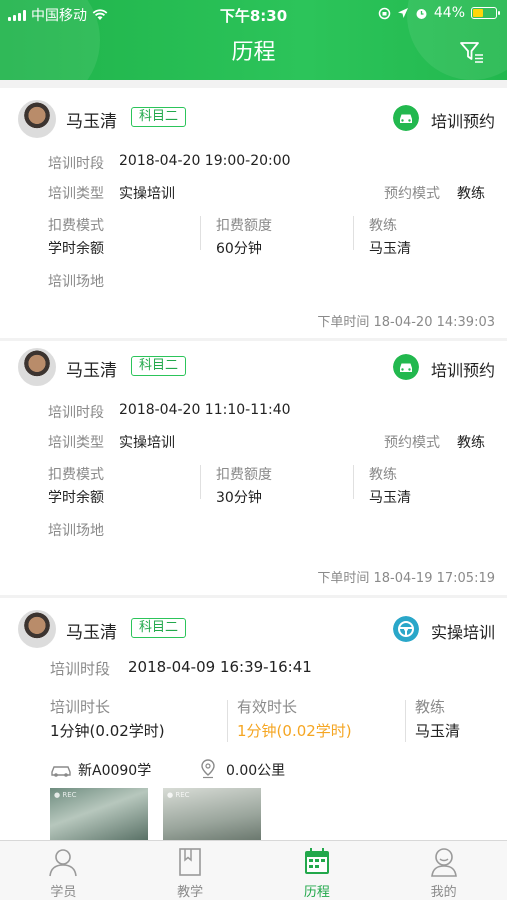 The height and width of the screenshot is (900, 507). What do you see at coordinates (485, 13) in the screenshot?
I see `battery-icon` at bounding box center [485, 13].